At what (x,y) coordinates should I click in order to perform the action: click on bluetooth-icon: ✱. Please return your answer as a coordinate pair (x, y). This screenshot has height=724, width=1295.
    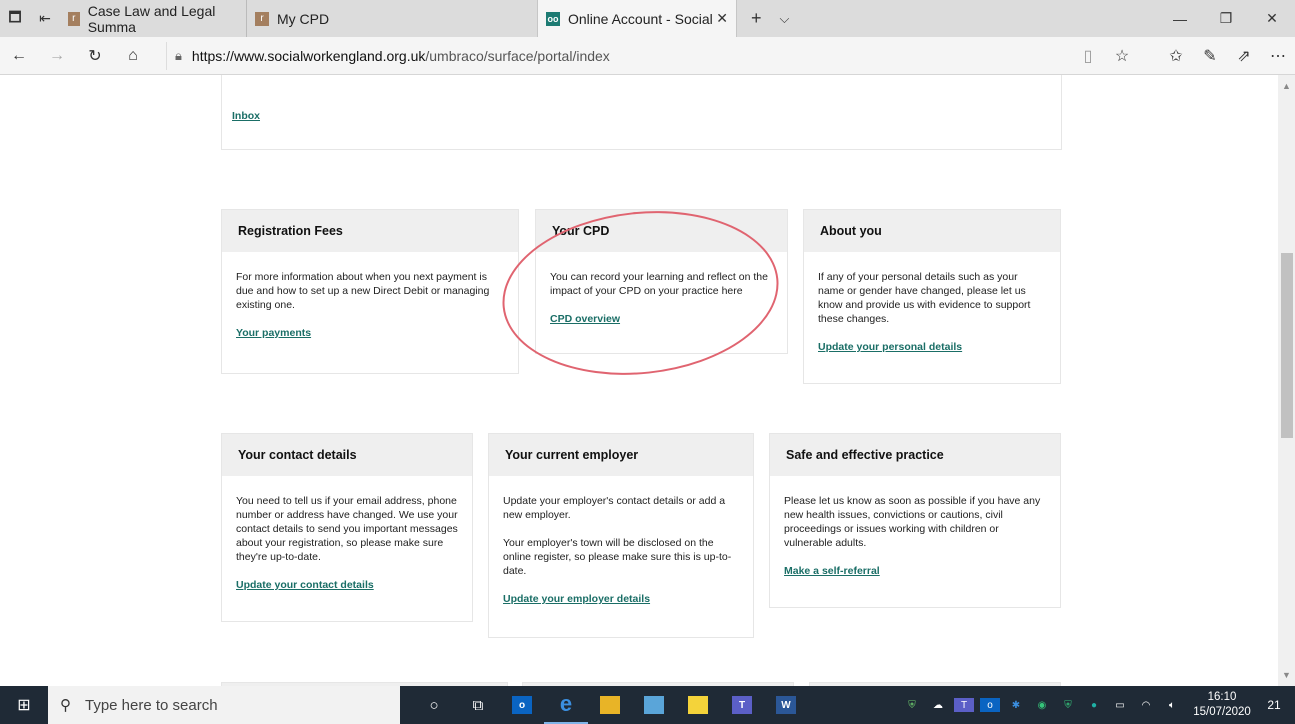
    Looking at the image, I should click on (1016, 705).